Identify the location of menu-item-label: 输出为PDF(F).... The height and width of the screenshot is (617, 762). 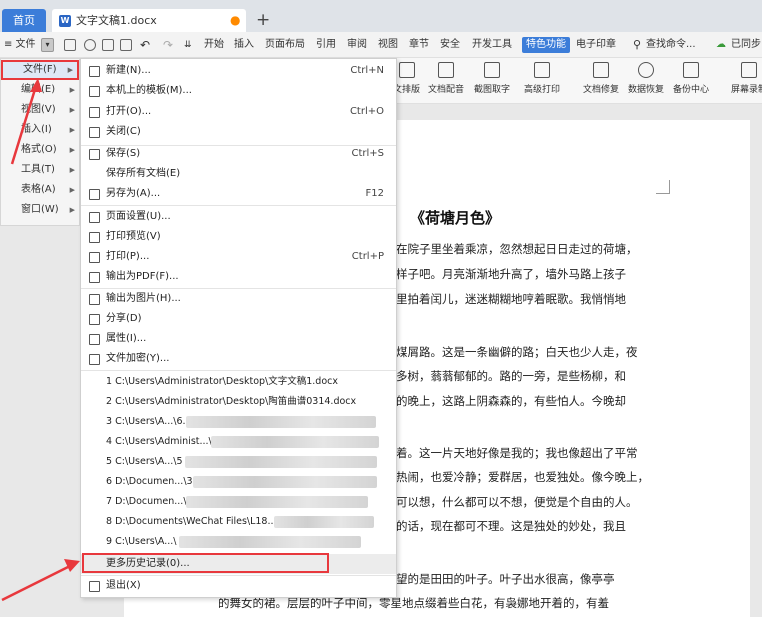
(142, 276).